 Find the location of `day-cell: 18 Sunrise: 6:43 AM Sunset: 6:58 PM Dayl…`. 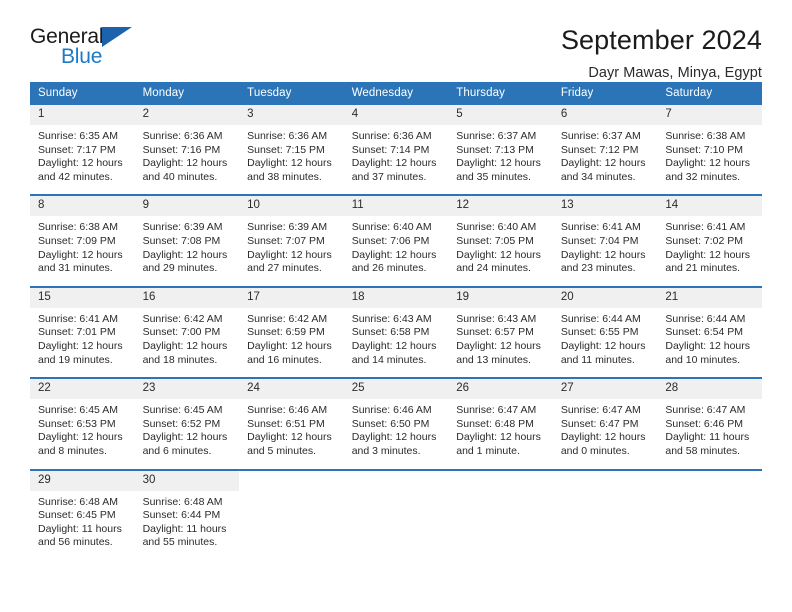

day-cell: 18 Sunrise: 6:43 AM Sunset: 6:58 PM Dayl… is located at coordinates (396, 332).